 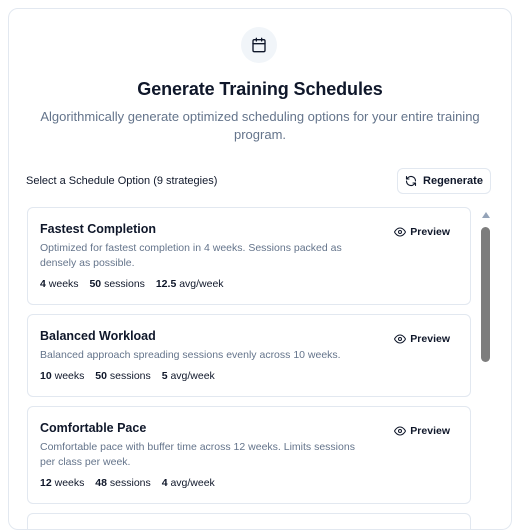 I want to click on option-stats: 12 weeks 48 sessions 4 avg/week, so click(x=127, y=483).